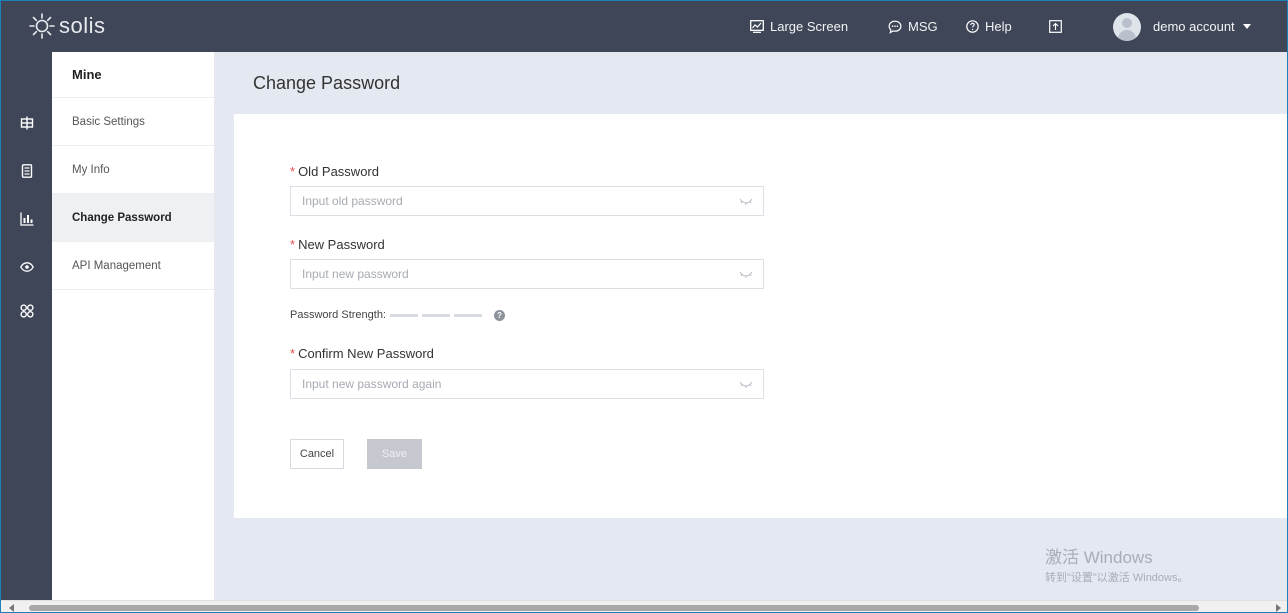 The height and width of the screenshot is (613, 1288). I want to click on horizontal-scrollbar, so click(644, 606).